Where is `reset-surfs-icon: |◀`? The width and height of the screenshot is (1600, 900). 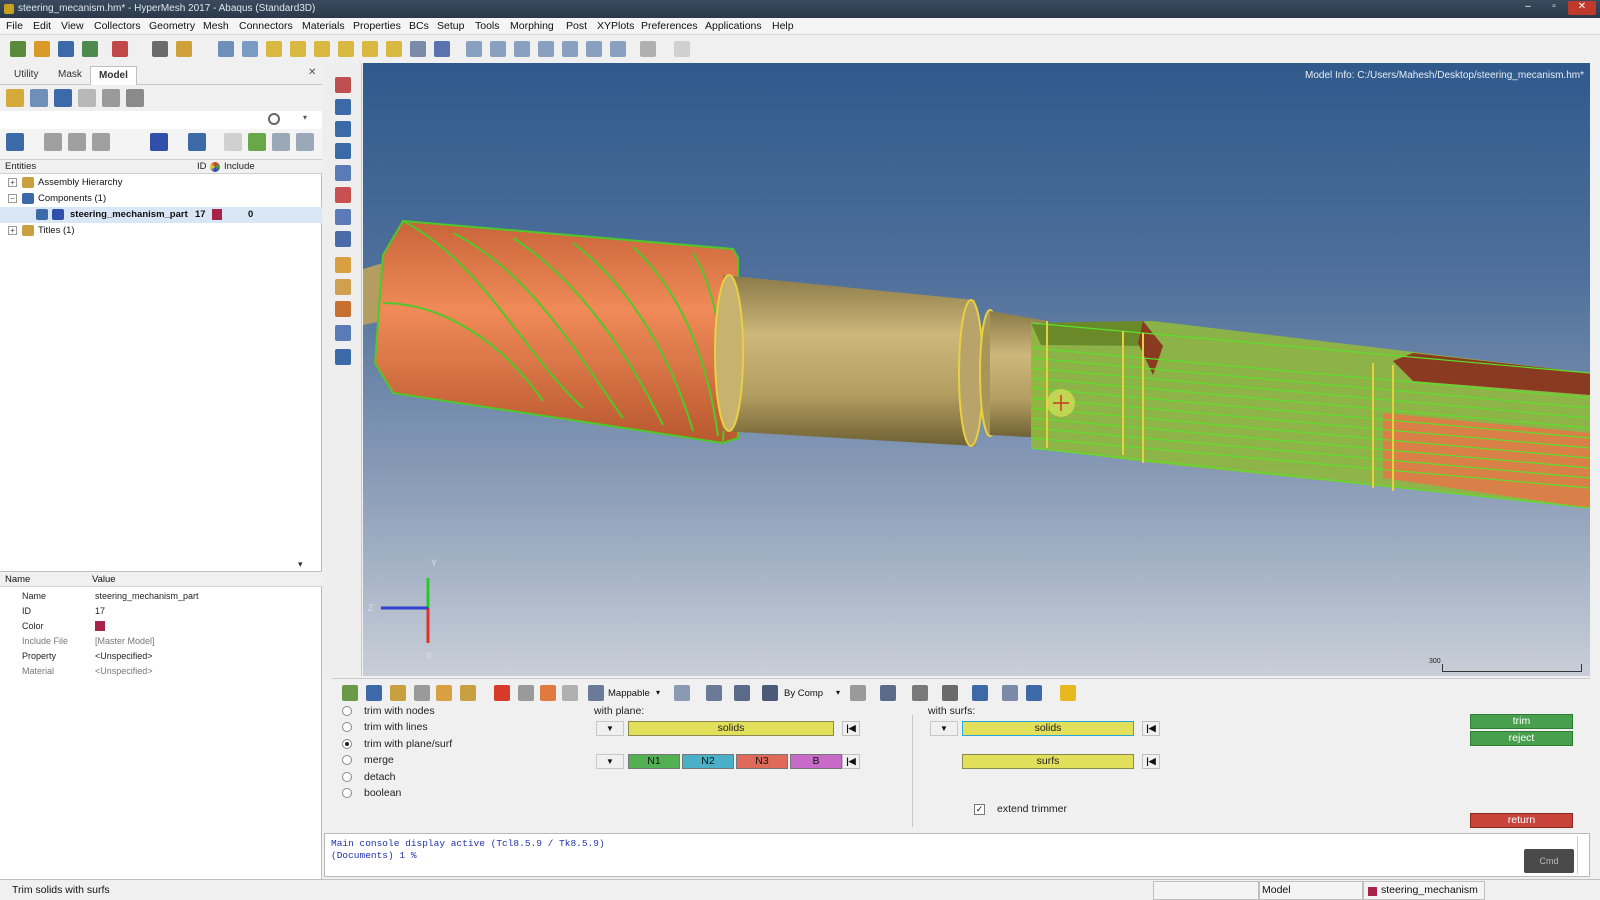 reset-surfs-icon: |◀ is located at coordinates (1151, 761).